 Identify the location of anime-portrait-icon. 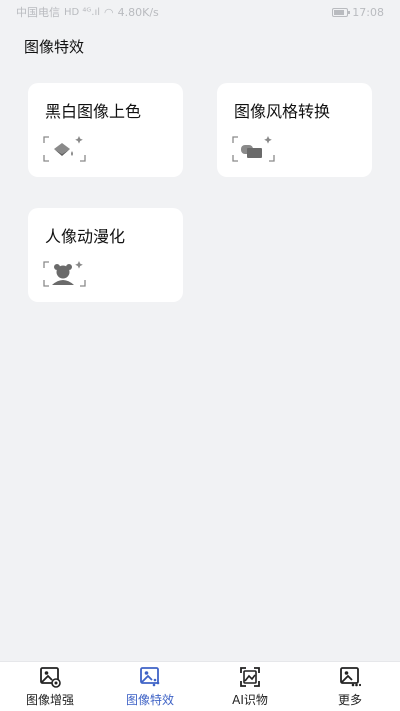
(64, 274).